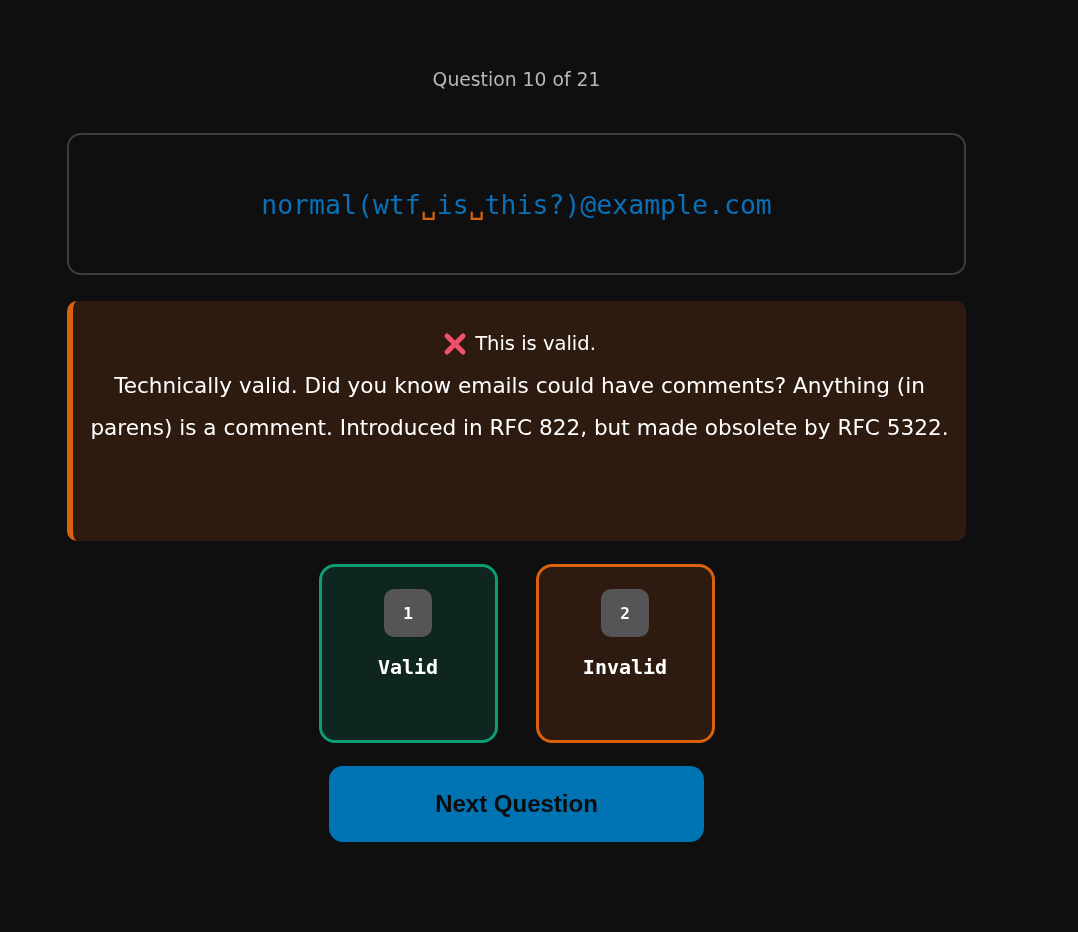 The image size is (1078, 932). Describe the element at coordinates (408, 653) in the screenshot. I see `answer-option: 1 Valid` at that location.